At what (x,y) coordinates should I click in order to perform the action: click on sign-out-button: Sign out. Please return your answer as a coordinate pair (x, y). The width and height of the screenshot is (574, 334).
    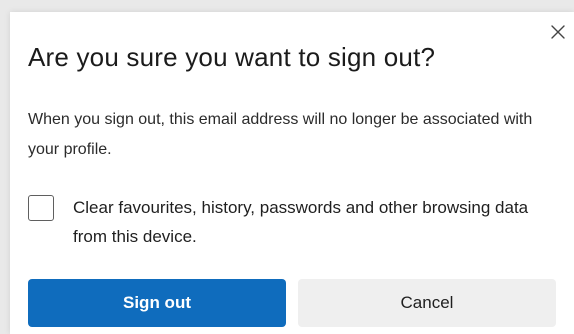
    Looking at the image, I should click on (157, 303).